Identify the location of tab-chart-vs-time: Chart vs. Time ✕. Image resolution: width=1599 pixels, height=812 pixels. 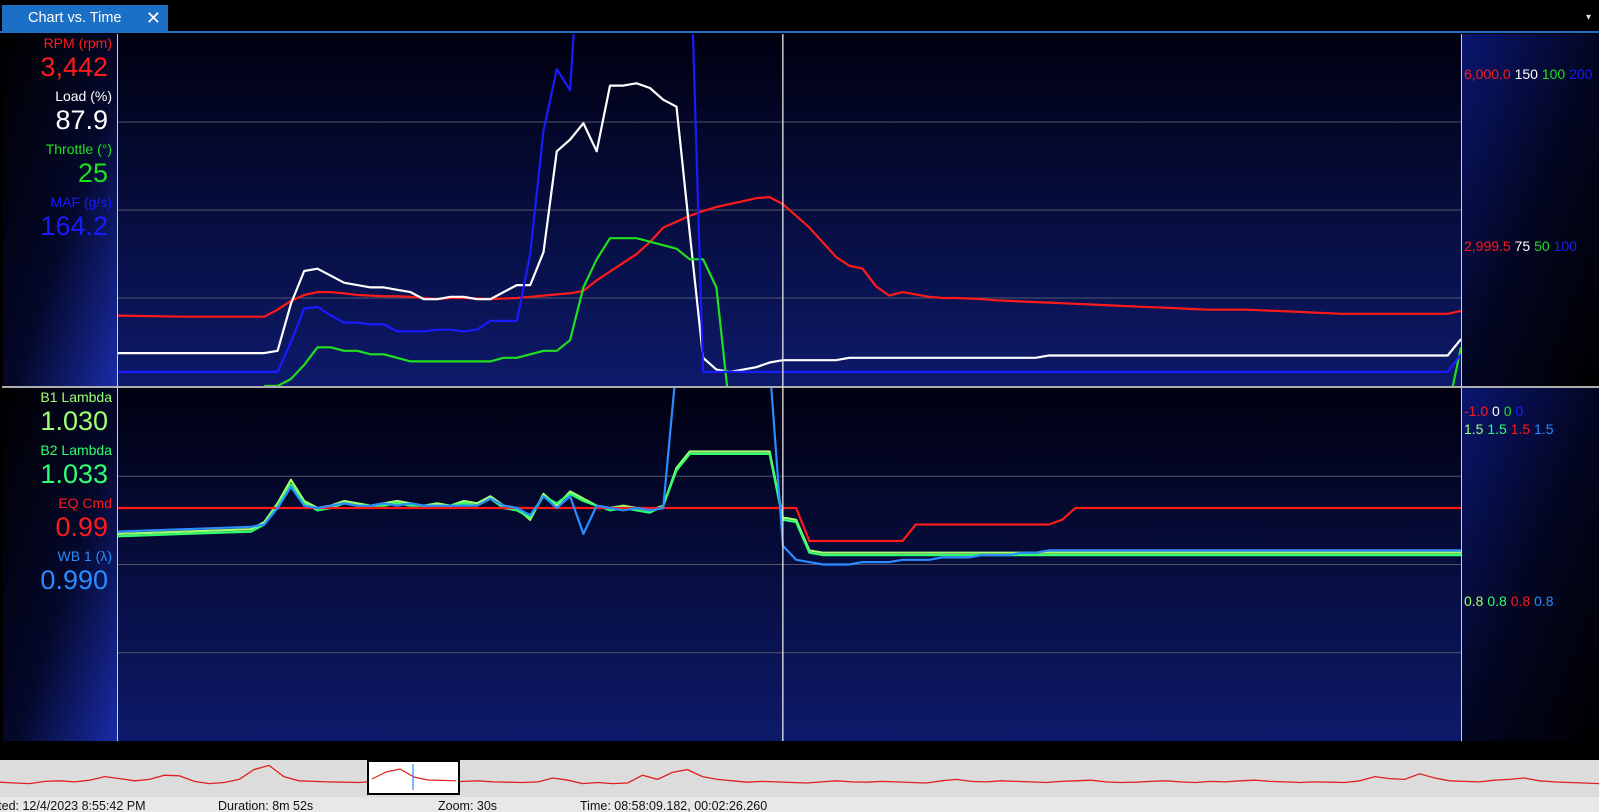
(85, 18).